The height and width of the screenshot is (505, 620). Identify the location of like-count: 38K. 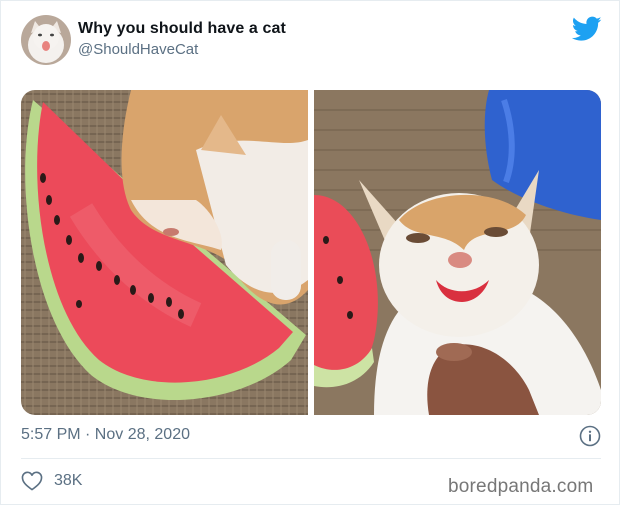
(68, 480).